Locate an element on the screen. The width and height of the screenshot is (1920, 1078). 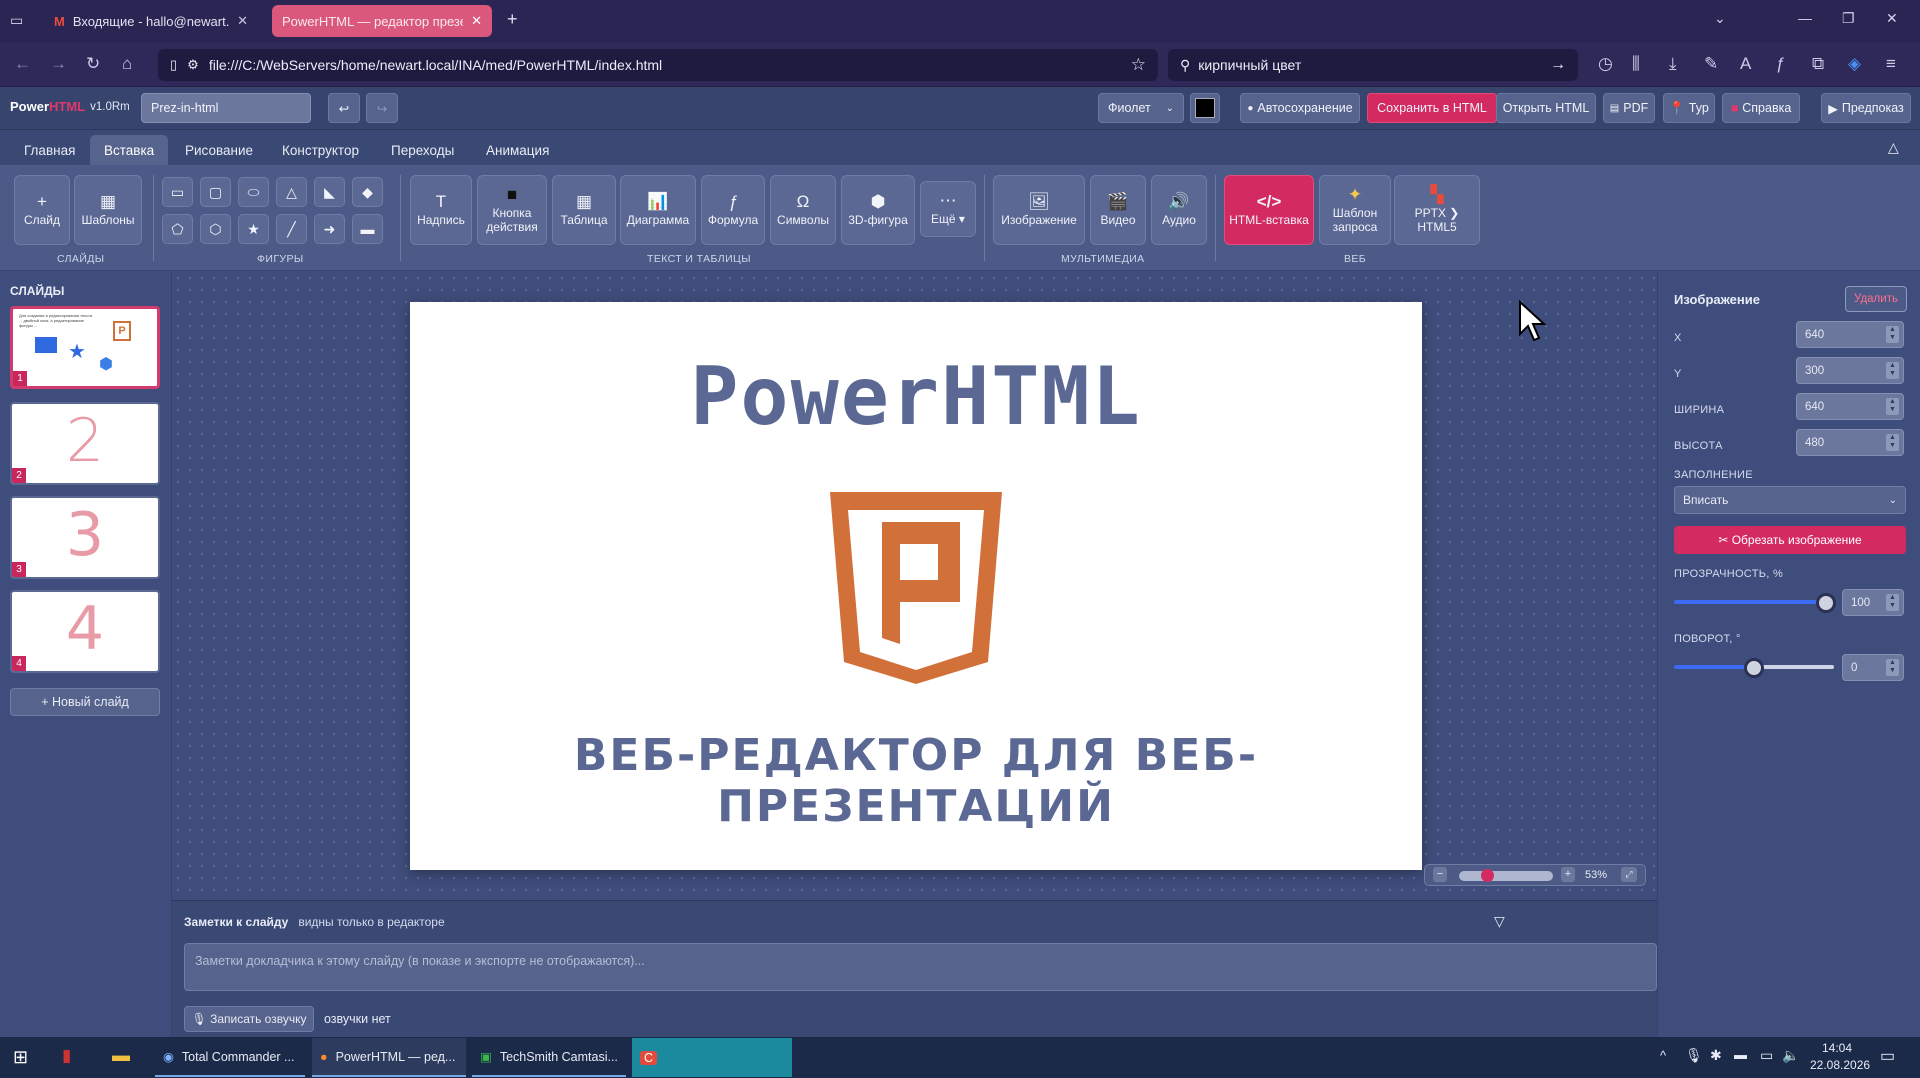
chart-button: 📊 Диаграмма is located at coordinates (658, 210).